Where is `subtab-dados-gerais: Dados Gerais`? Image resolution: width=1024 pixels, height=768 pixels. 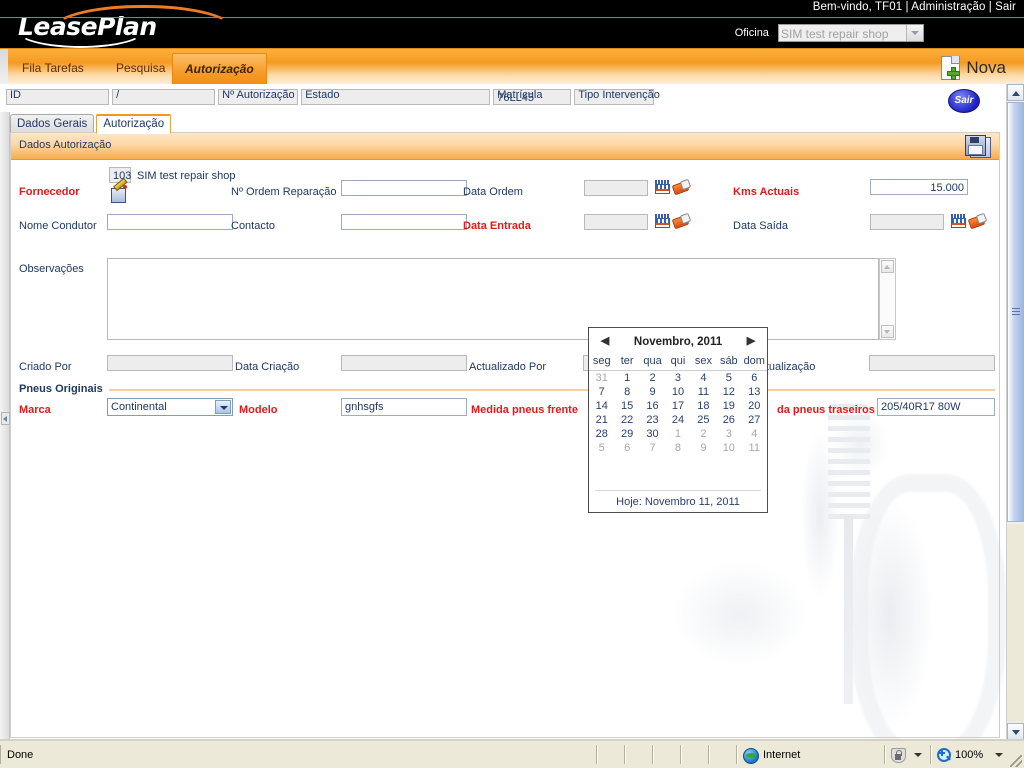
subtab-dados-gerais: Dados Gerais is located at coordinates (52, 123).